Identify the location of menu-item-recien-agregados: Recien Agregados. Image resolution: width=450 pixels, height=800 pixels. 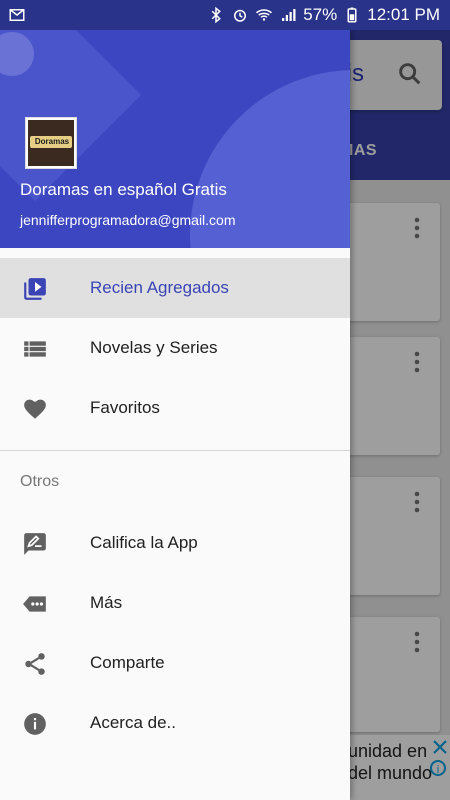
(175, 288).